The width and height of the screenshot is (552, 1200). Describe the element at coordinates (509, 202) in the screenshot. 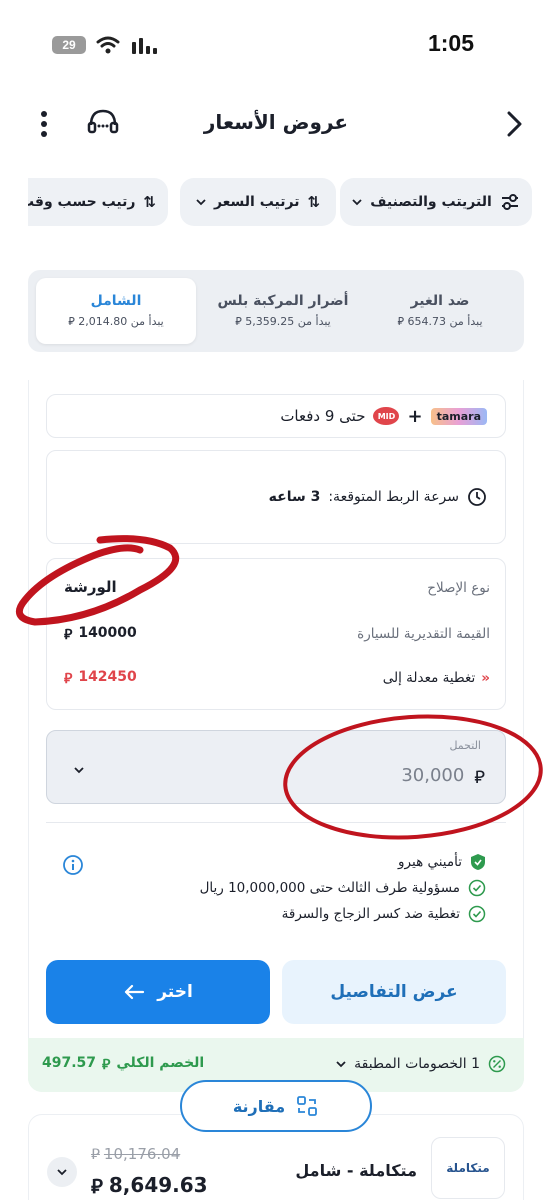

I see `sliders-icon` at that location.